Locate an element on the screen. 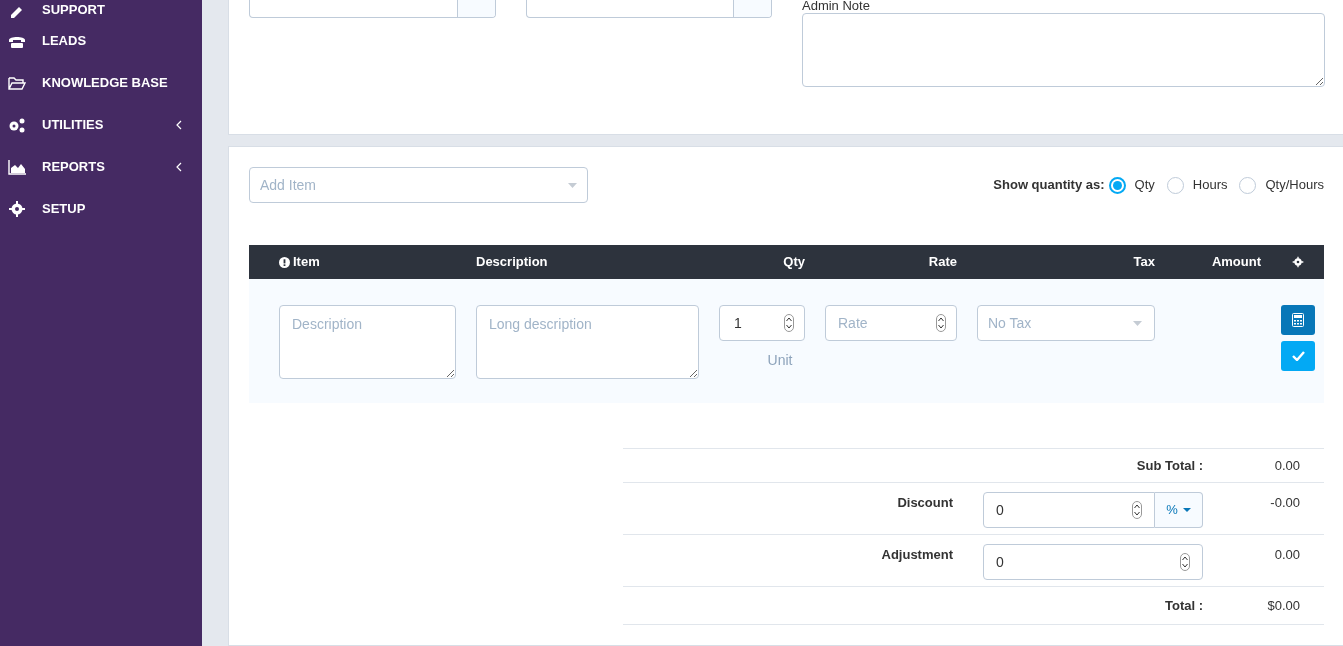 Image resolution: width=1343 pixels, height=646 pixels. radio-label: Qty/Hours is located at coordinates (1294, 185).